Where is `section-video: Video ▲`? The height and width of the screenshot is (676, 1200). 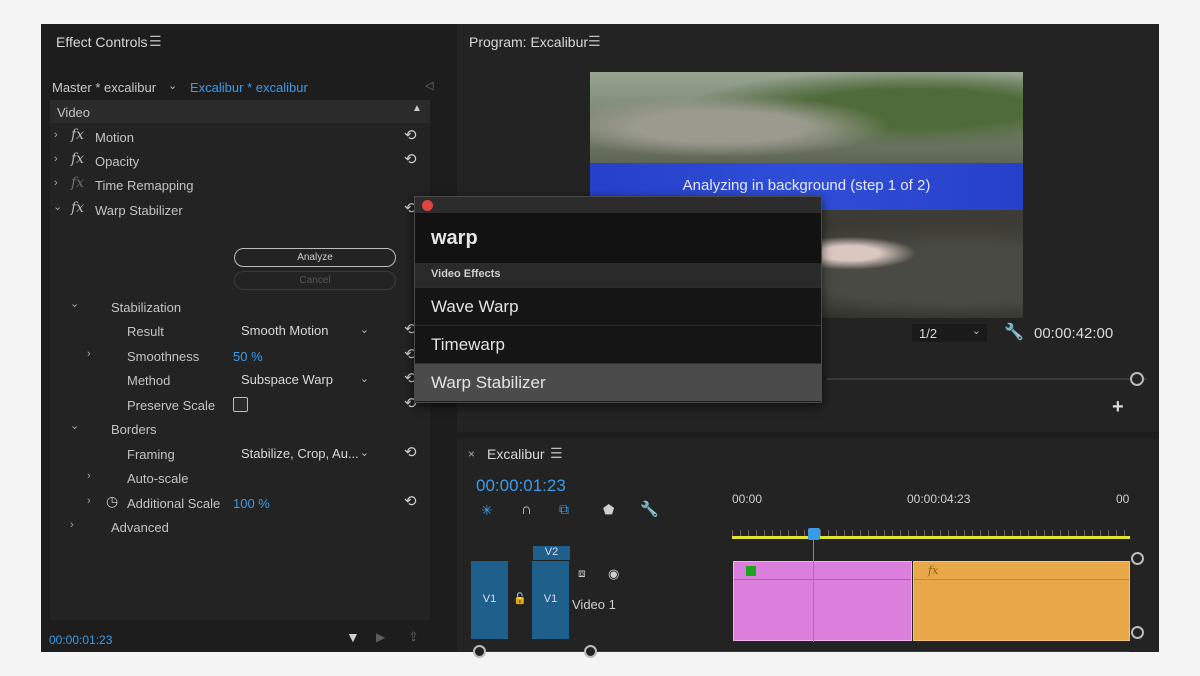
section-video: Video ▲ is located at coordinates (240, 111).